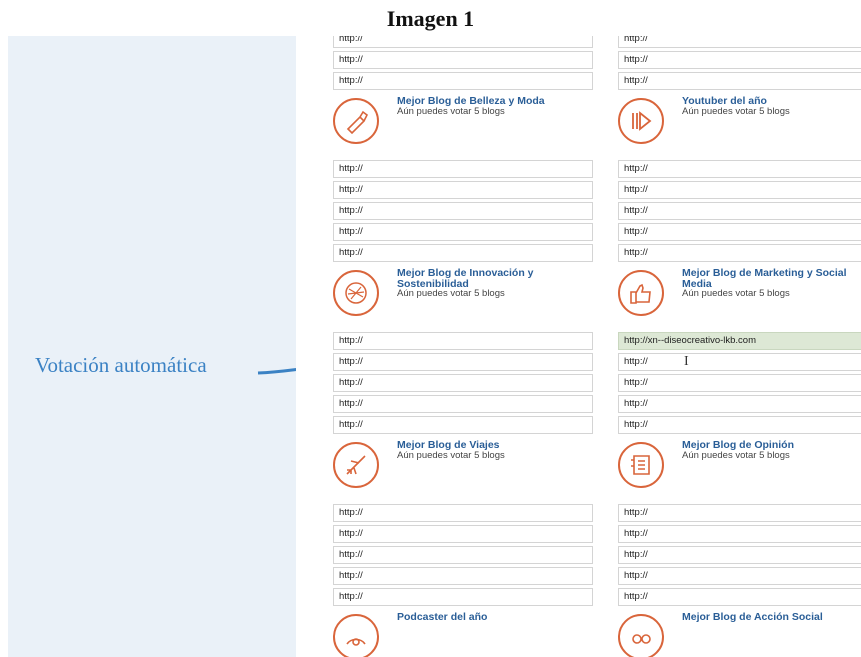  What do you see at coordinates (641, 465) in the screenshot?
I see `document-icon` at bounding box center [641, 465].